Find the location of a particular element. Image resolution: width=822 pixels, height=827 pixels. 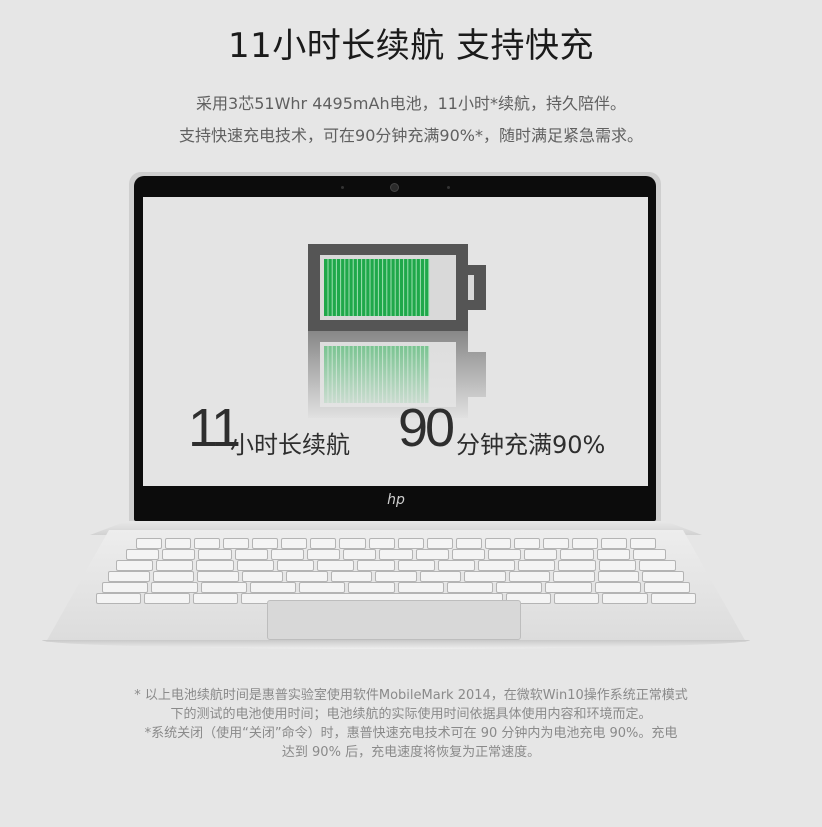

laptop-front-edge is located at coordinates (396, 644).